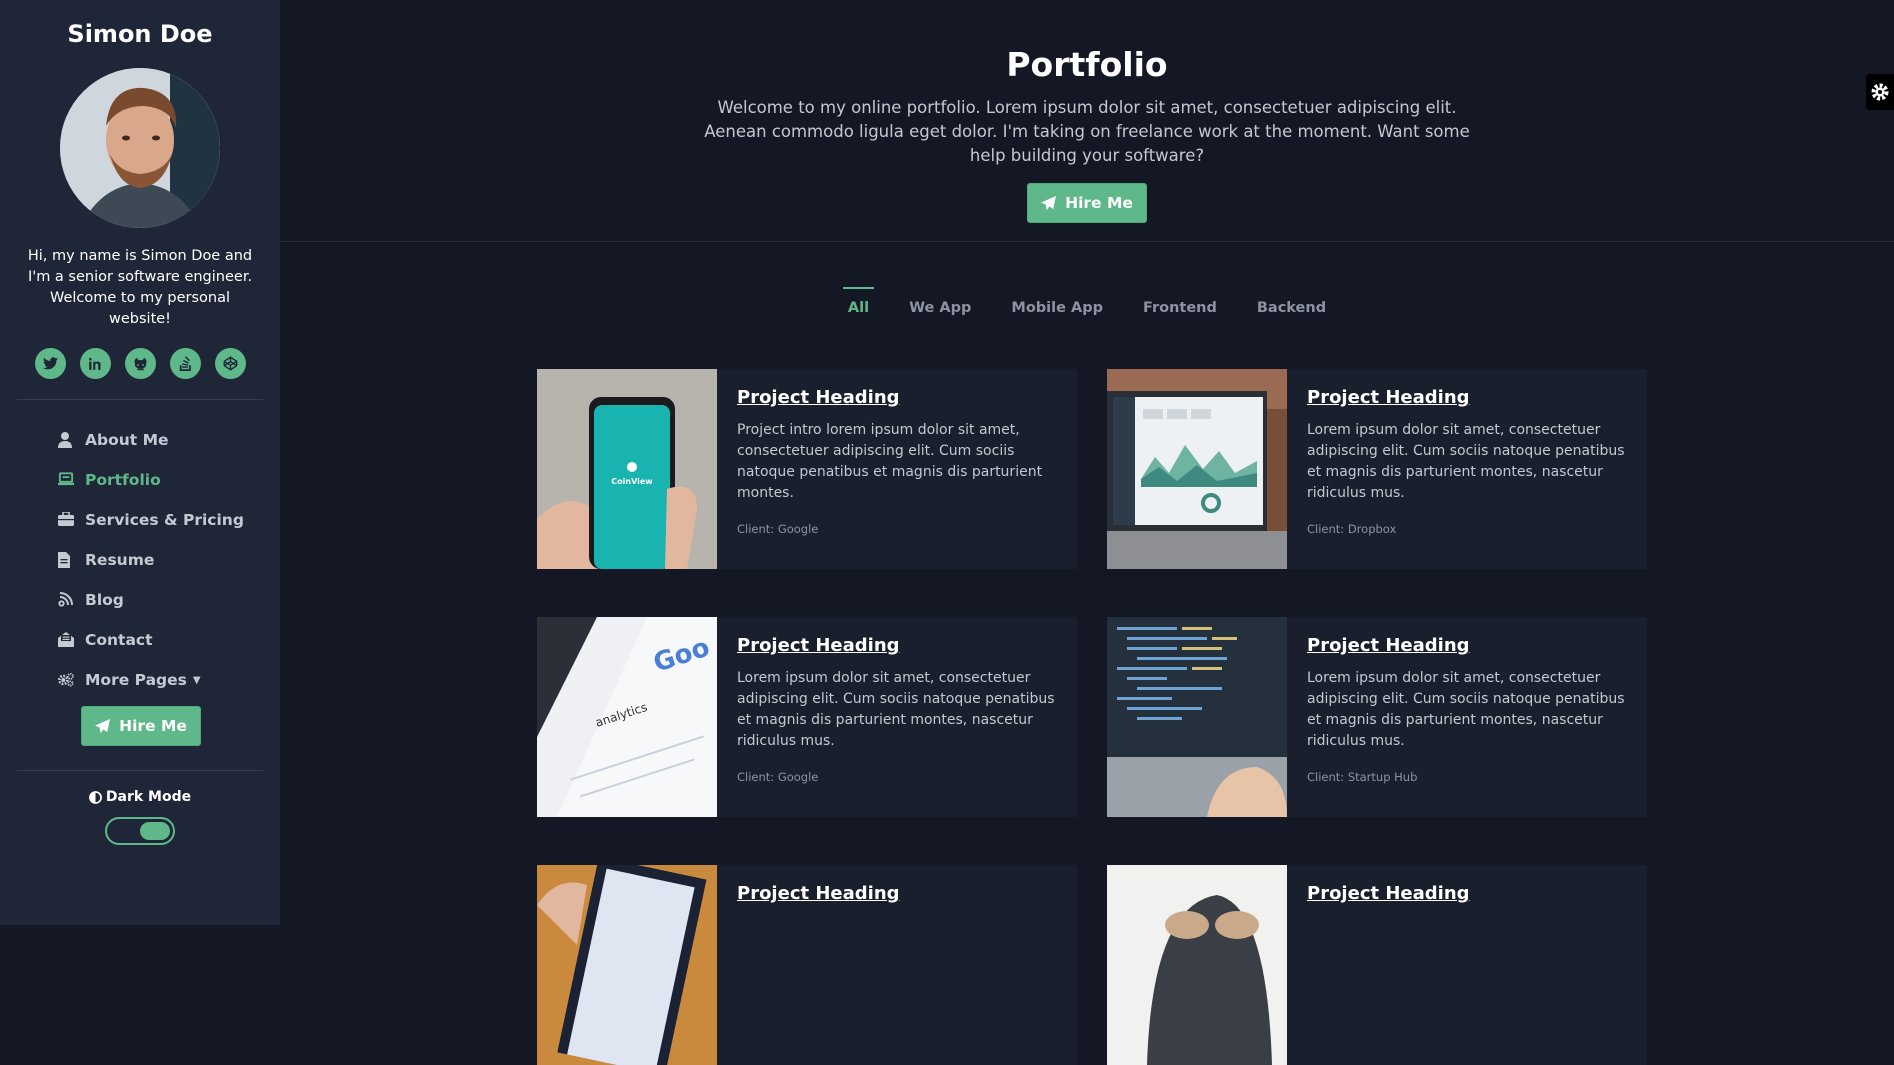 This screenshot has height=1065, width=1894. I want to click on dark-mode-label: Dark Mode, so click(140, 797).